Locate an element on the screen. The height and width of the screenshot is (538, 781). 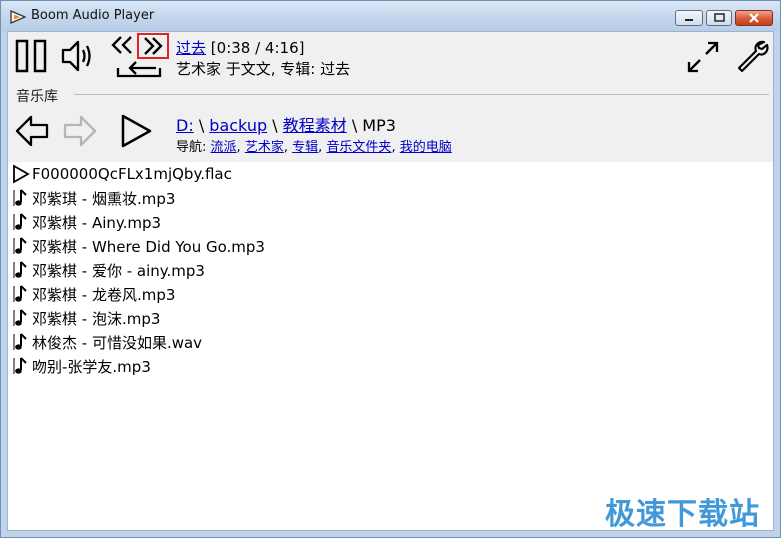
settings-wrench-icon is located at coordinates (752, 56).